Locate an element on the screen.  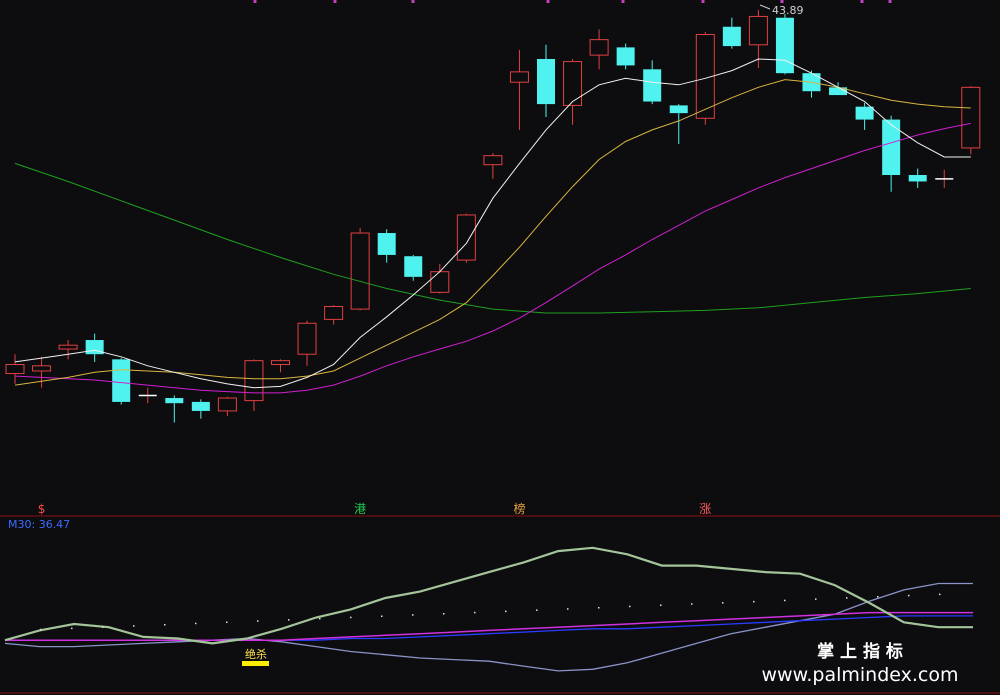
signal-label: 榜 is located at coordinates (519, 508).